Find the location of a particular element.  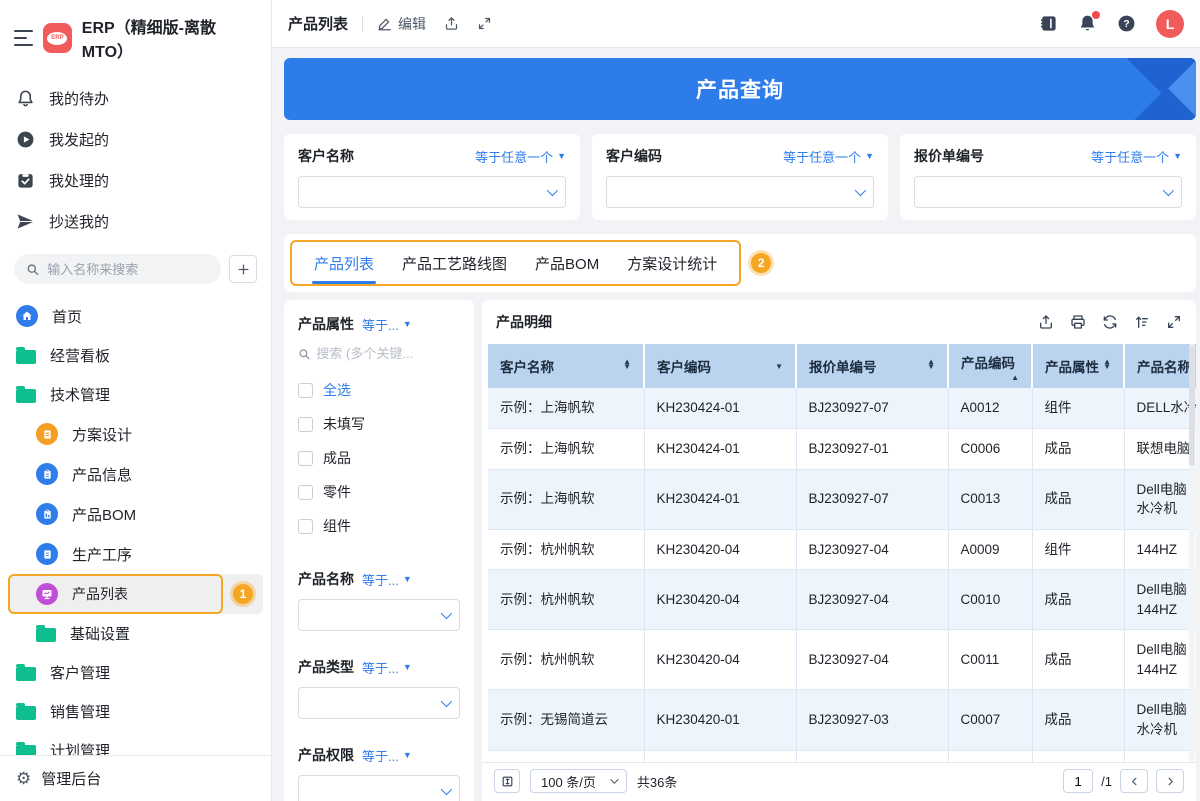

share-button is located at coordinates (451, 23).